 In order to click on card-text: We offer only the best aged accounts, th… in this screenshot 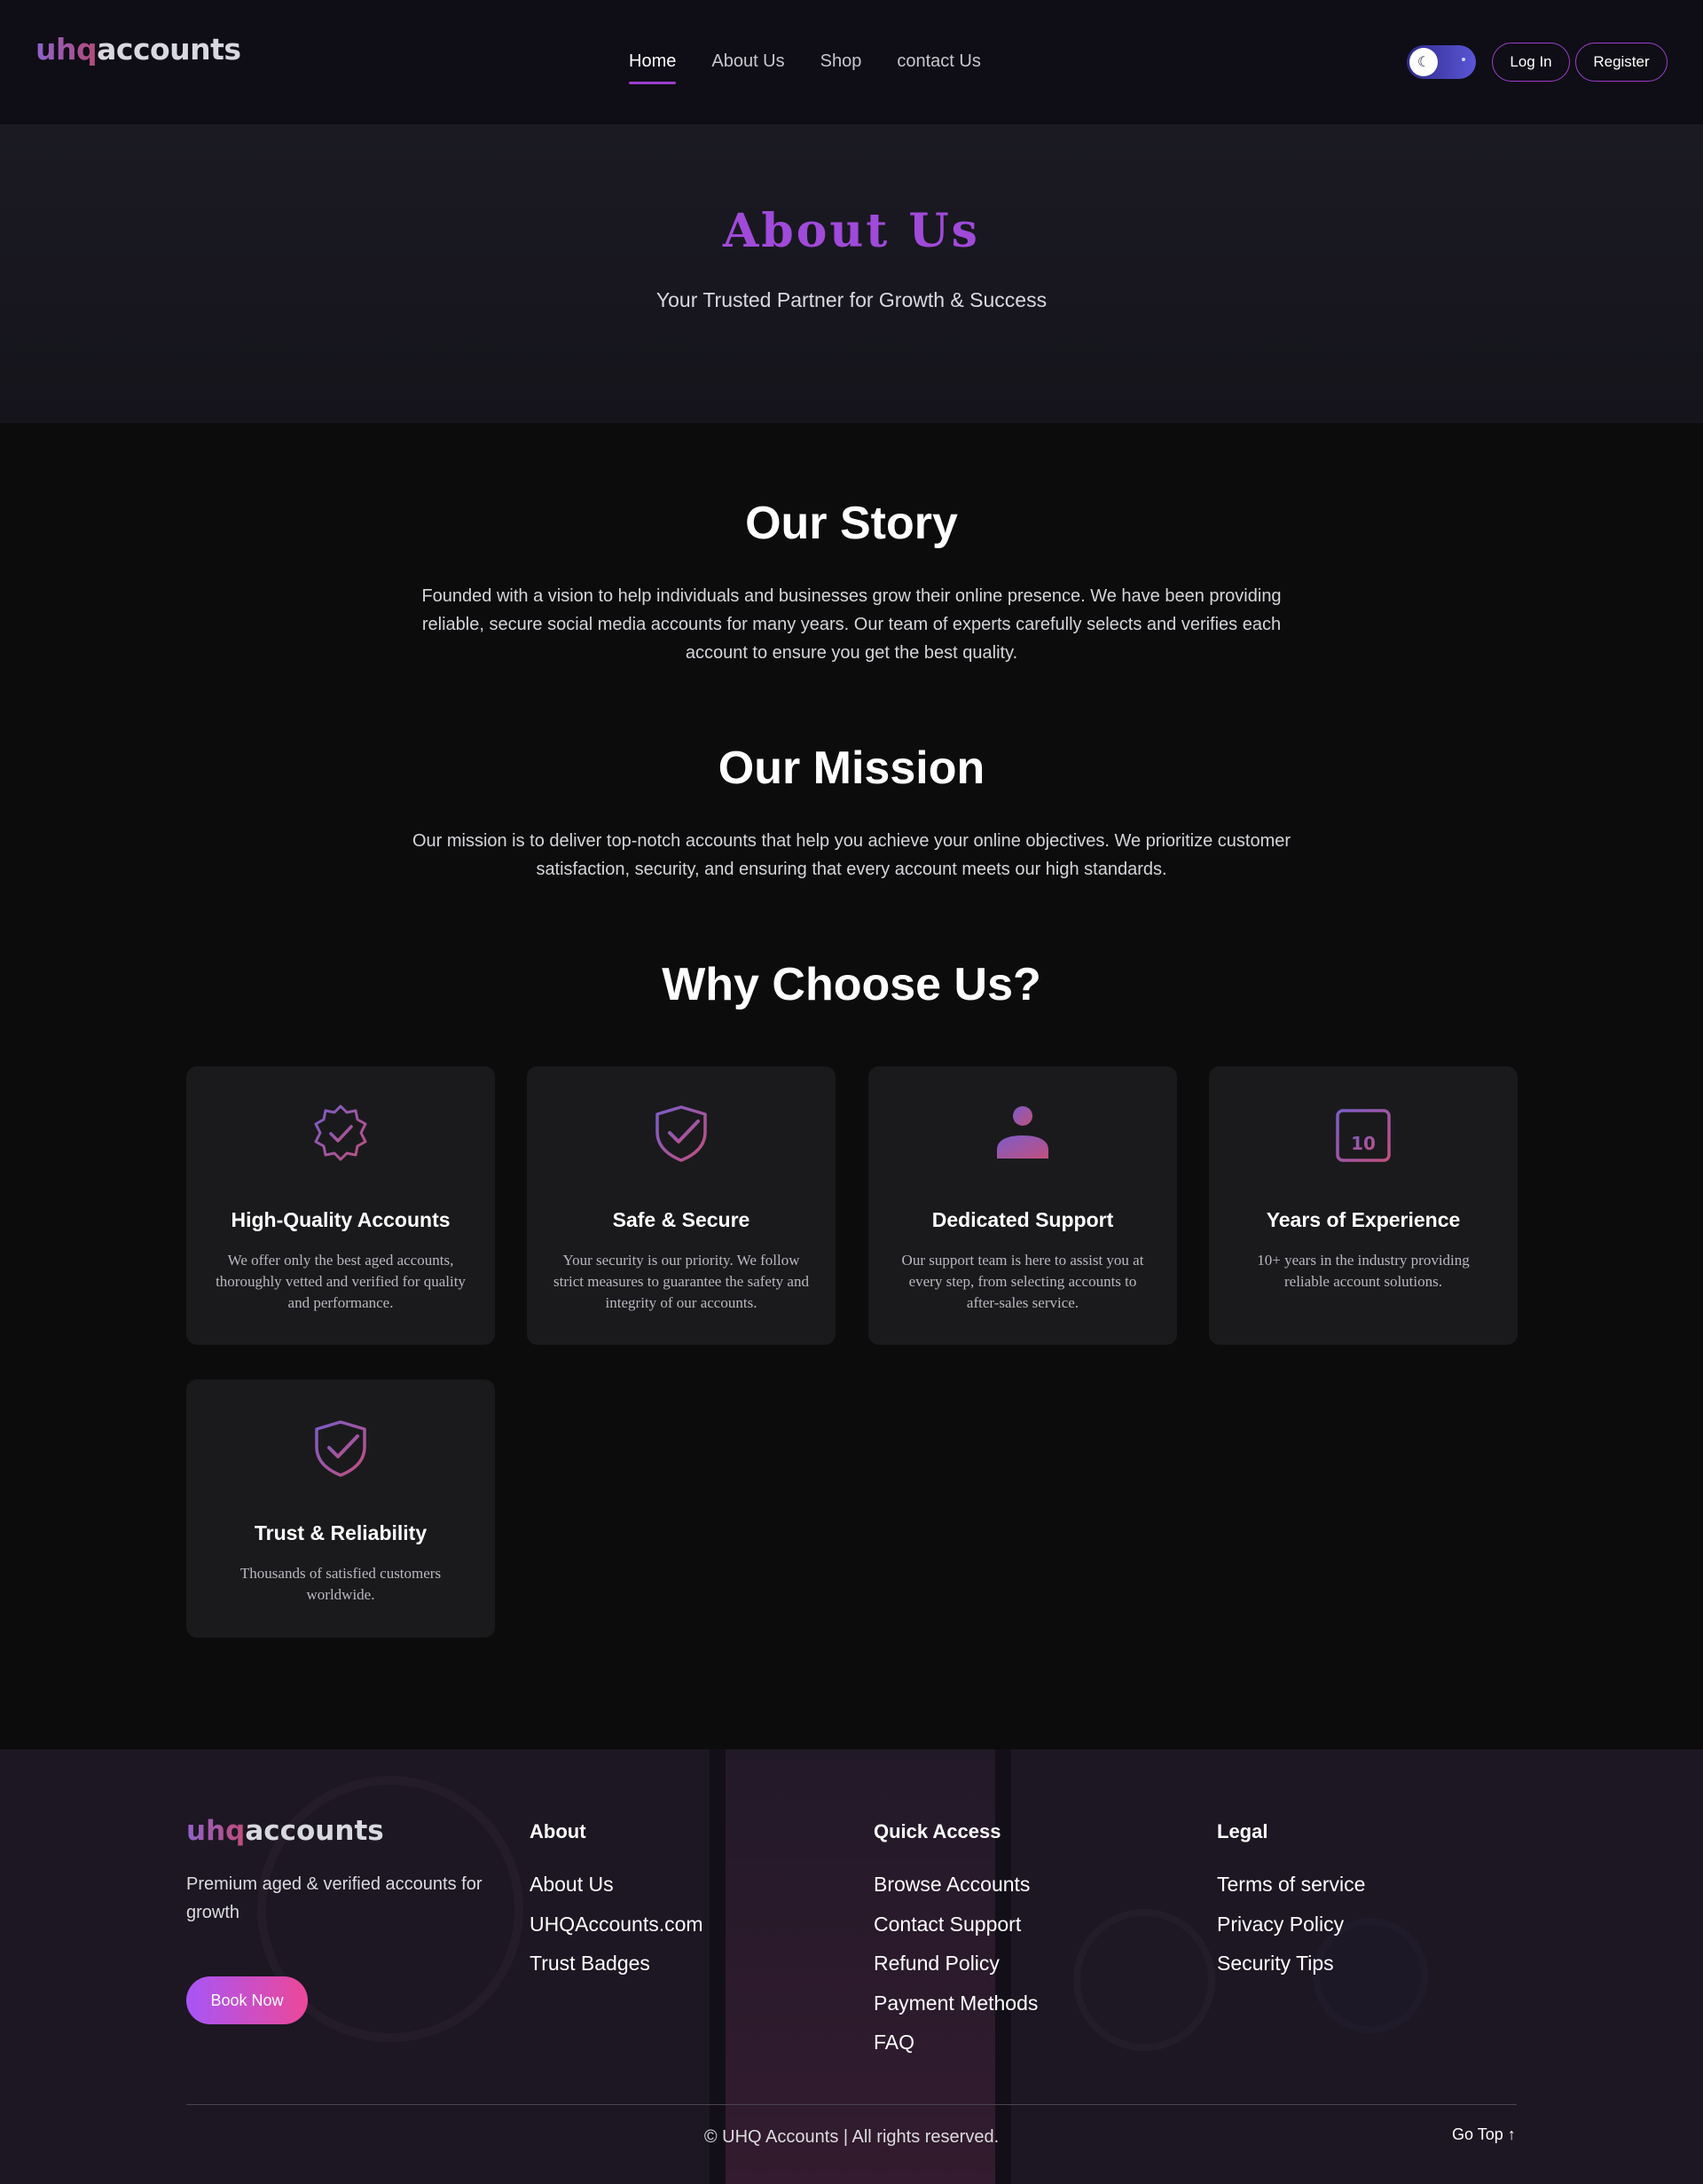, I will do `click(341, 1281)`.